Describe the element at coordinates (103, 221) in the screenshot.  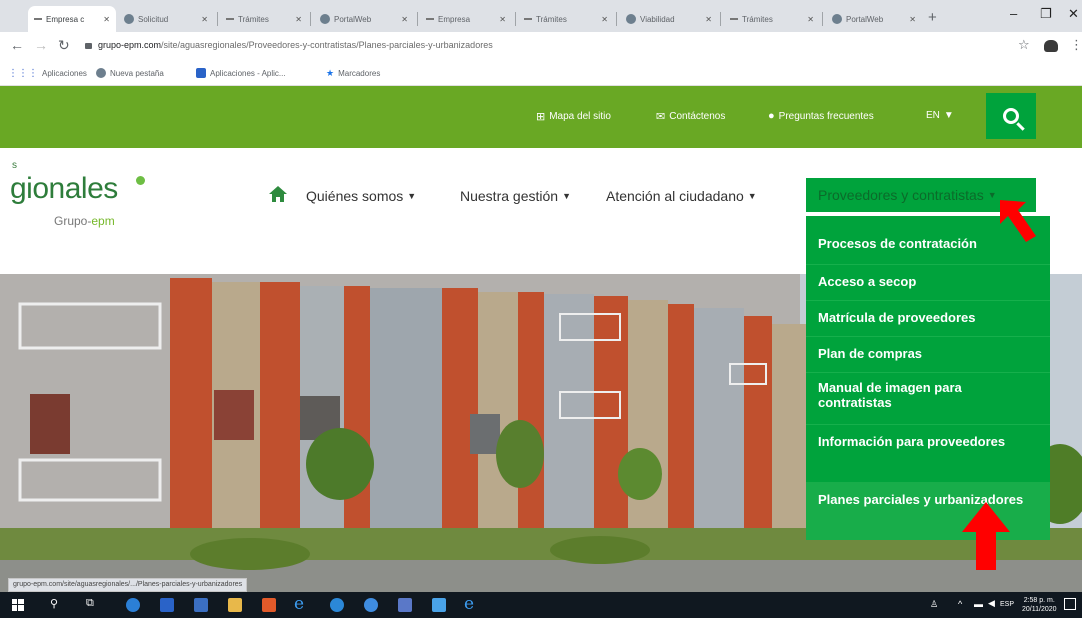
I see `logo-sub-brand: epm` at that location.